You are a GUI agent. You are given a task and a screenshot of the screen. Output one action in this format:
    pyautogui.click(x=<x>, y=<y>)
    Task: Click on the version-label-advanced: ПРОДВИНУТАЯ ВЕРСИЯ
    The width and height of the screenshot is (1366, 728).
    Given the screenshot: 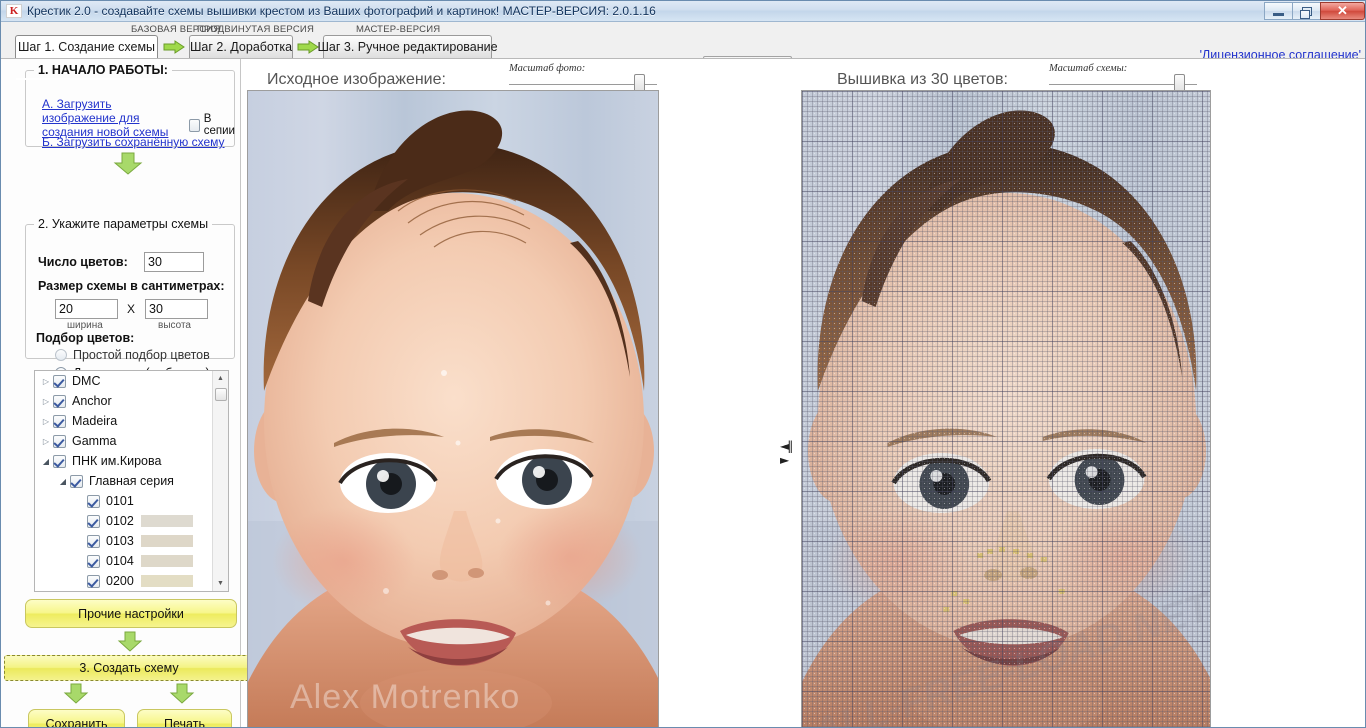 What is the action you would take?
    pyautogui.click(x=256, y=29)
    